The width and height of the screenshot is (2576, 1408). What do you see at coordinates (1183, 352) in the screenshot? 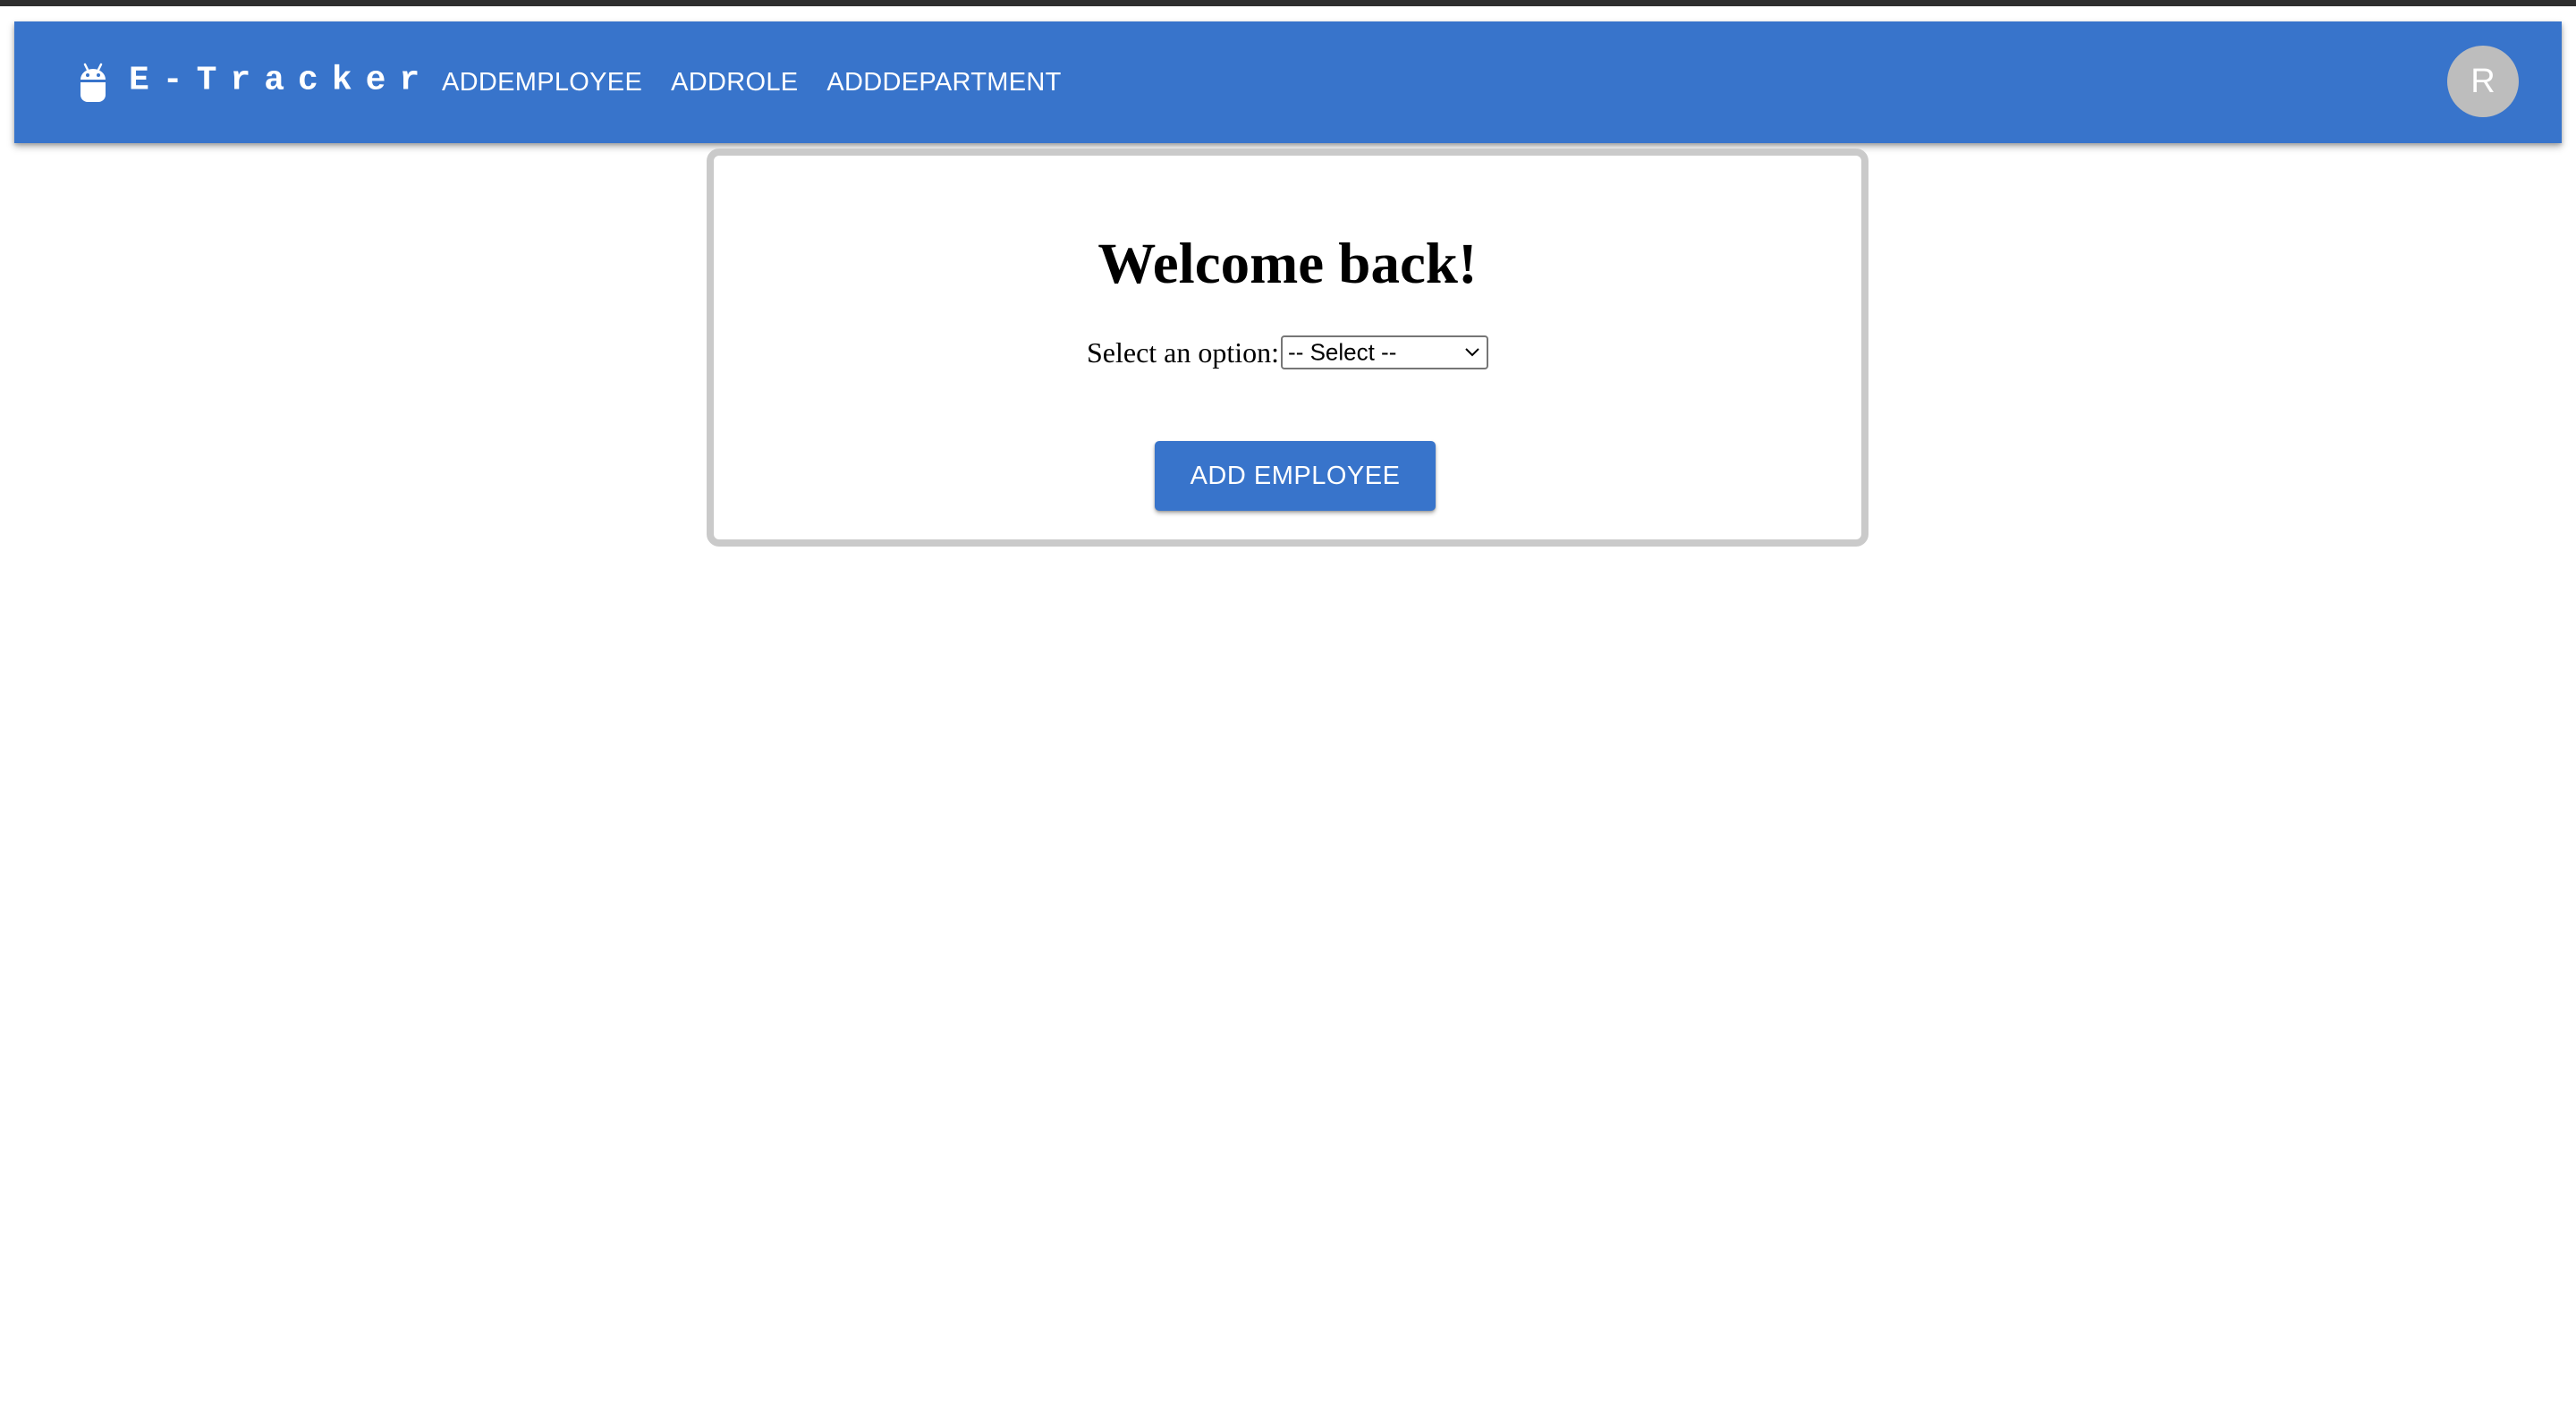
I see `select-label: Select an option:` at bounding box center [1183, 352].